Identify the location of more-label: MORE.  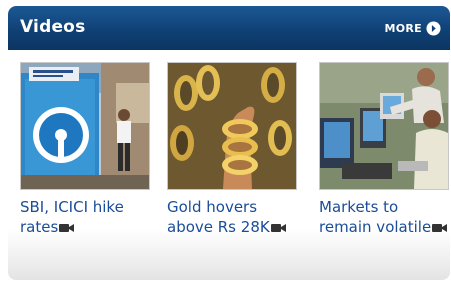
(403, 28).